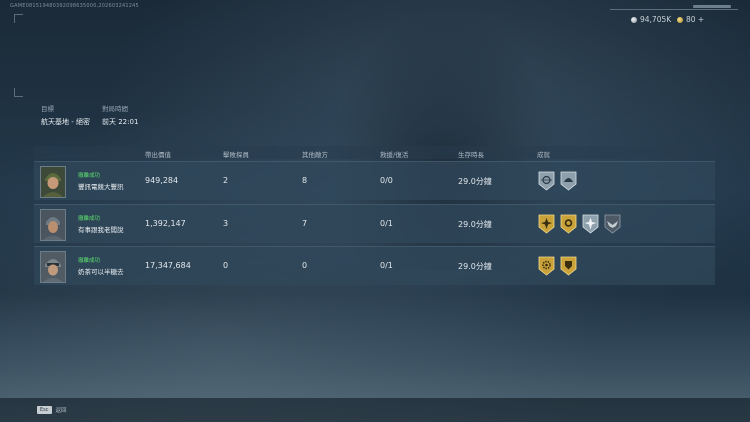 The width and height of the screenshot is (750, 422). What do you see at coordinates (162, 180) in the screenshot?
I see `carry-value: 949,284` at bounding box center [162, 180].